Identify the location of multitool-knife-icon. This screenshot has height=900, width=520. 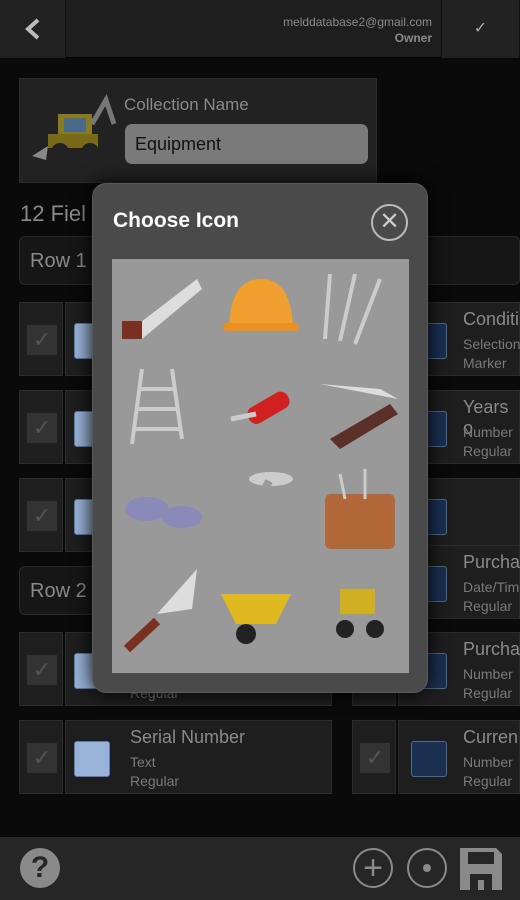
(260, 407).